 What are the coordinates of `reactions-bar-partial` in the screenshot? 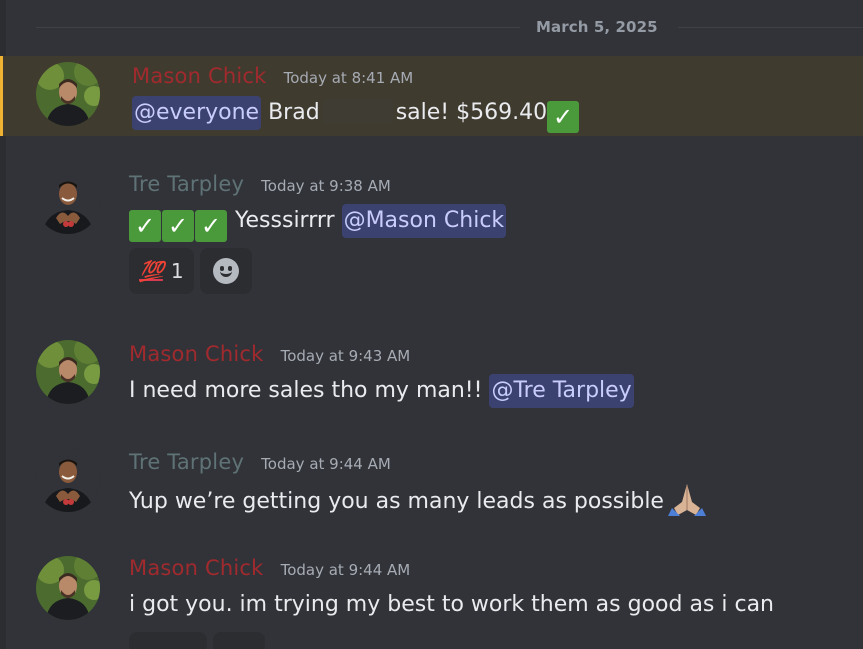 It's located at (197, 640).